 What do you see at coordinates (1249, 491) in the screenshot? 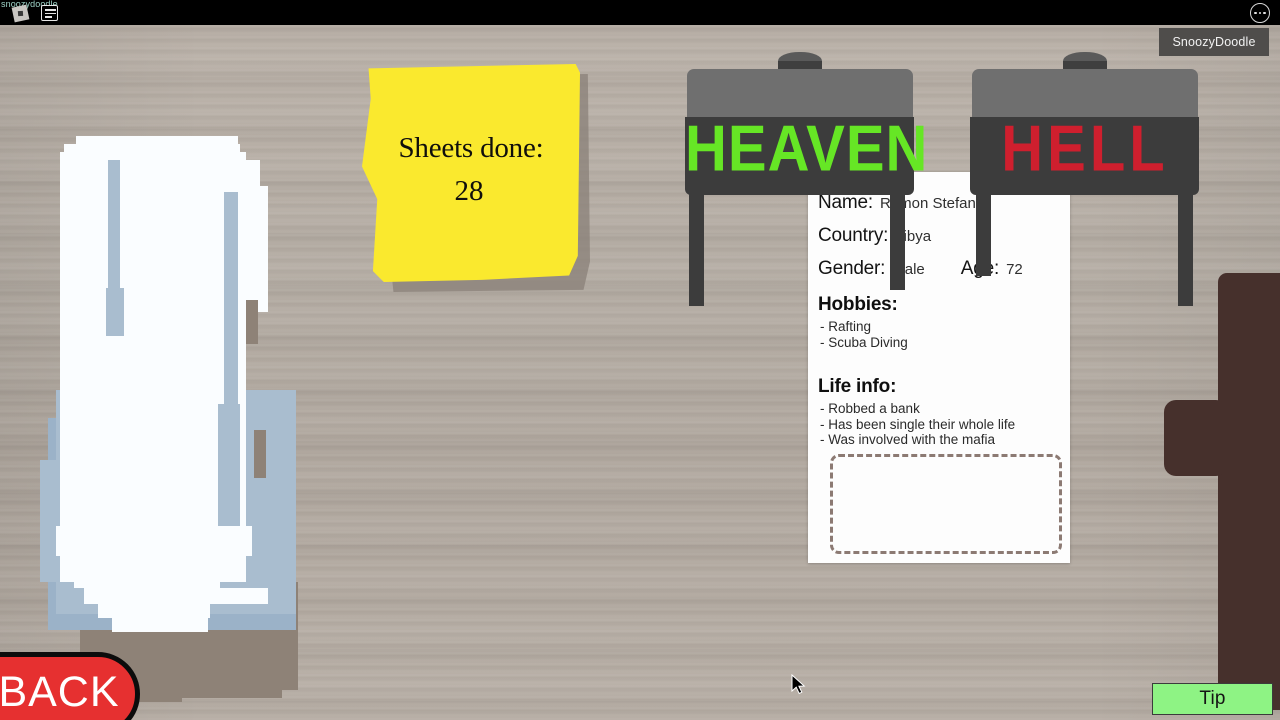
I see `furniture-post` at bounding box center [1249, 491].